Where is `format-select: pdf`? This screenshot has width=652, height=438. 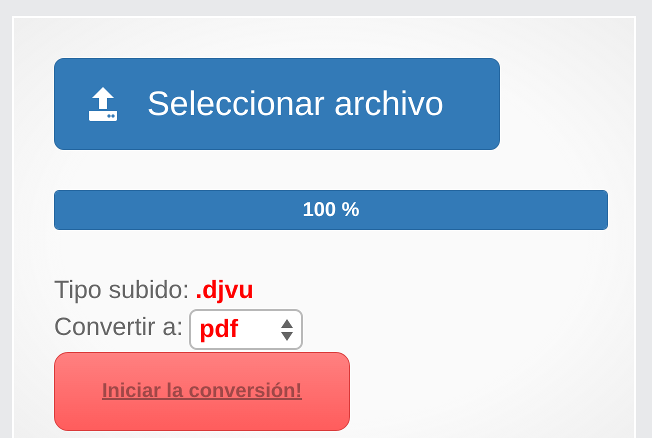
format-select: pdf is located at coordinates (246, 329).